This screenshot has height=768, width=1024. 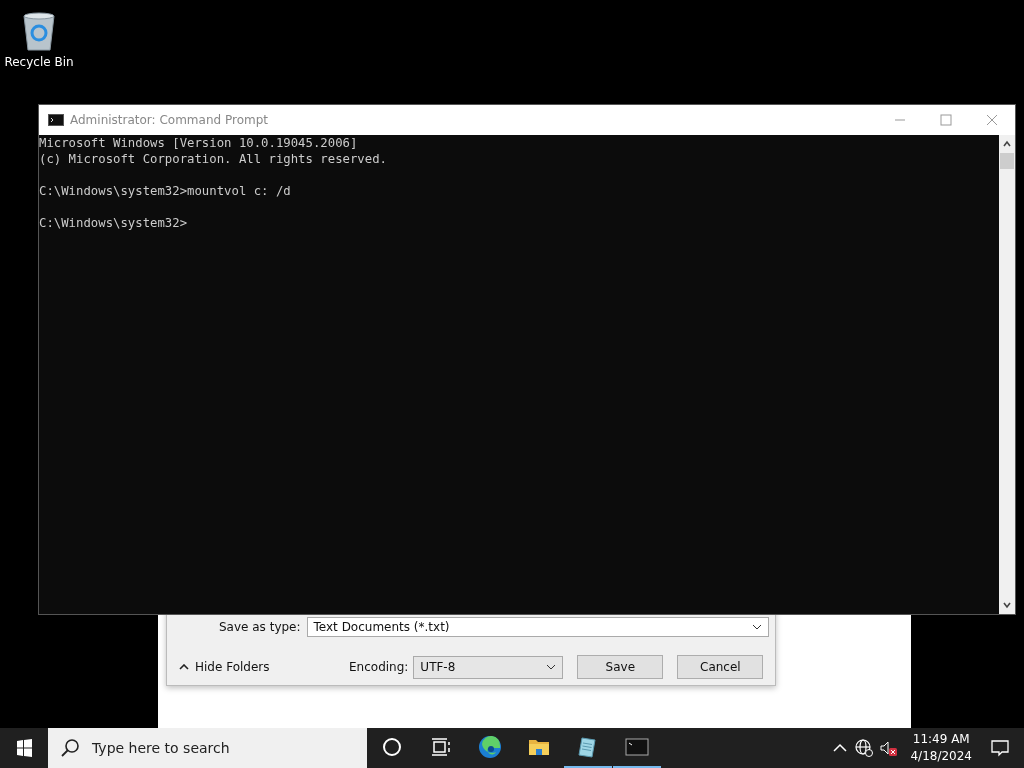 What do you see at coordinates (184, 667) in the screenshot?
I see `chevron-up-icon` at bounding box center [184, 667].